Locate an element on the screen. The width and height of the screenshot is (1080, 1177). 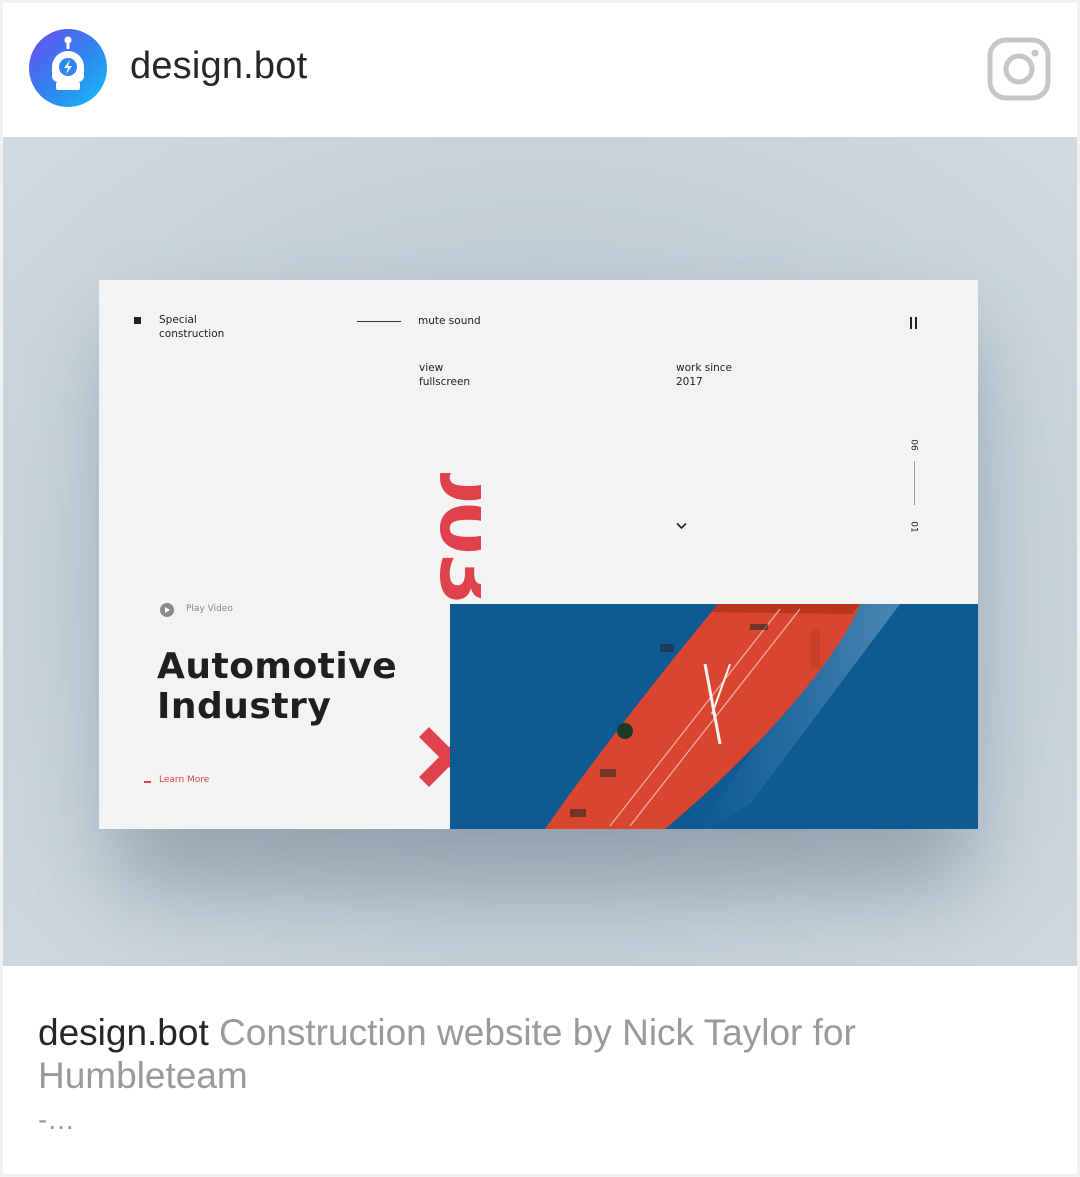
mute-sound-link: mute sound is located at coordinates (449, 321).